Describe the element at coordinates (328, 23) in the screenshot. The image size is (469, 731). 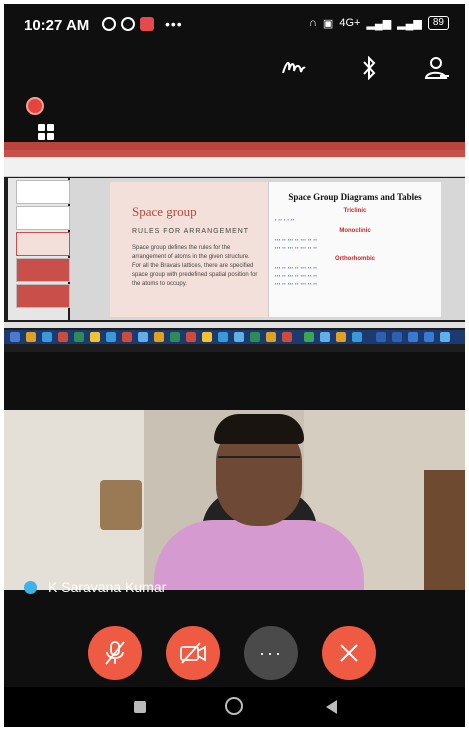
I see `volte-icon: ▣` at that location.